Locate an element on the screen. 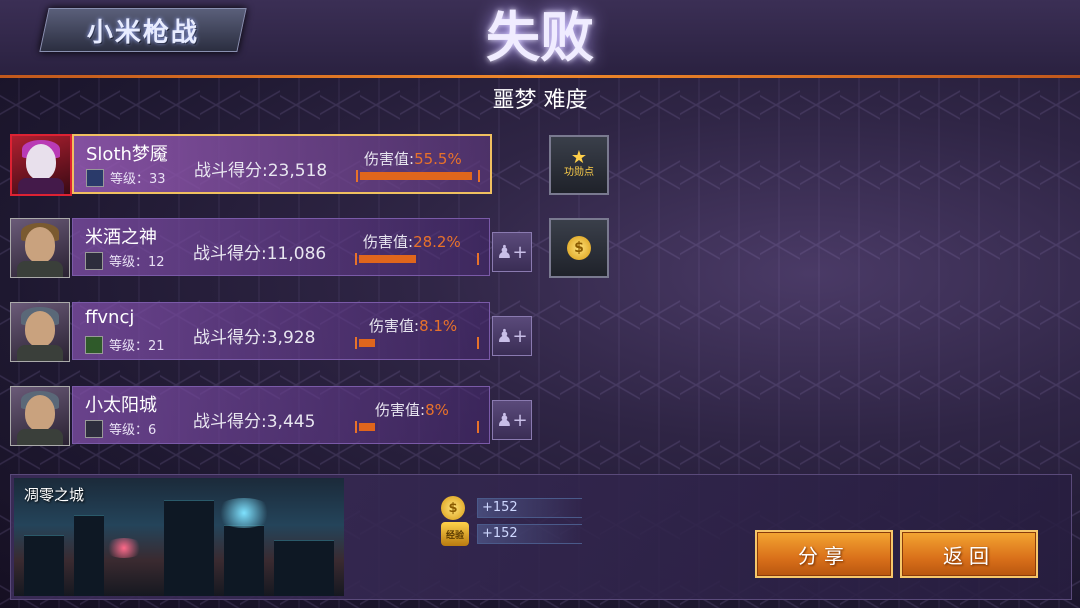  exp-reward: 经验 +152 is located at coordinates (511, 534).